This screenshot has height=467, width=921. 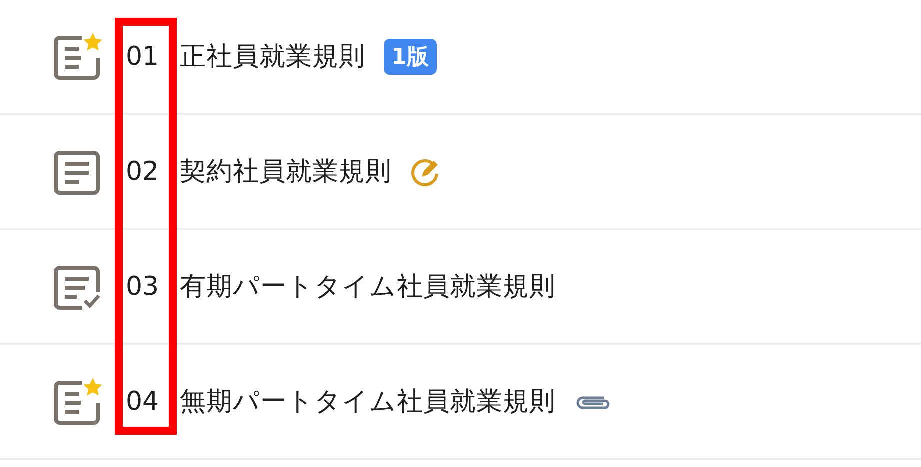 I want to click on edit-icon, so click(x=425, y=171).